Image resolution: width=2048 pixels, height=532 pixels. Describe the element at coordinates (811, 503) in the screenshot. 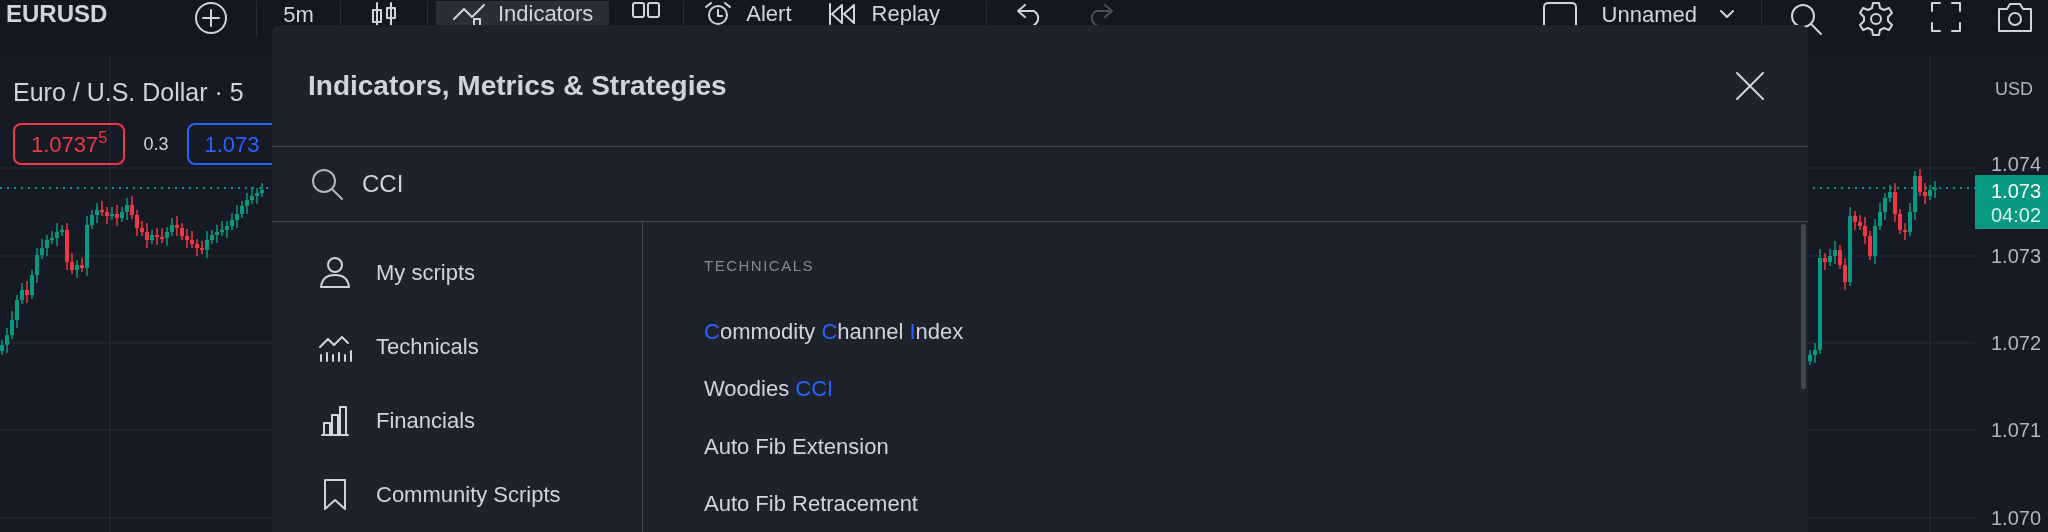

I see `indicator-item: Auto Fib Retracement` at that location.